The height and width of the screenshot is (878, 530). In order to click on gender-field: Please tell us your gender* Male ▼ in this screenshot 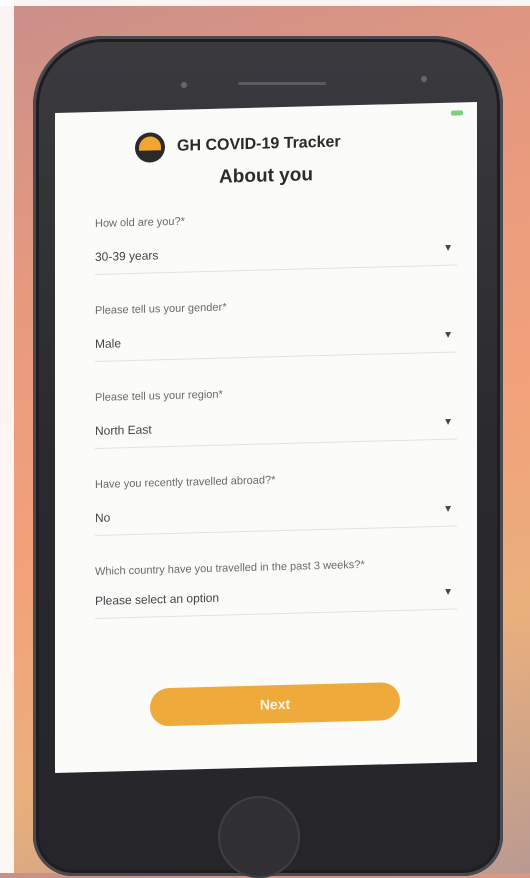, I will do `click(266, 329)`.